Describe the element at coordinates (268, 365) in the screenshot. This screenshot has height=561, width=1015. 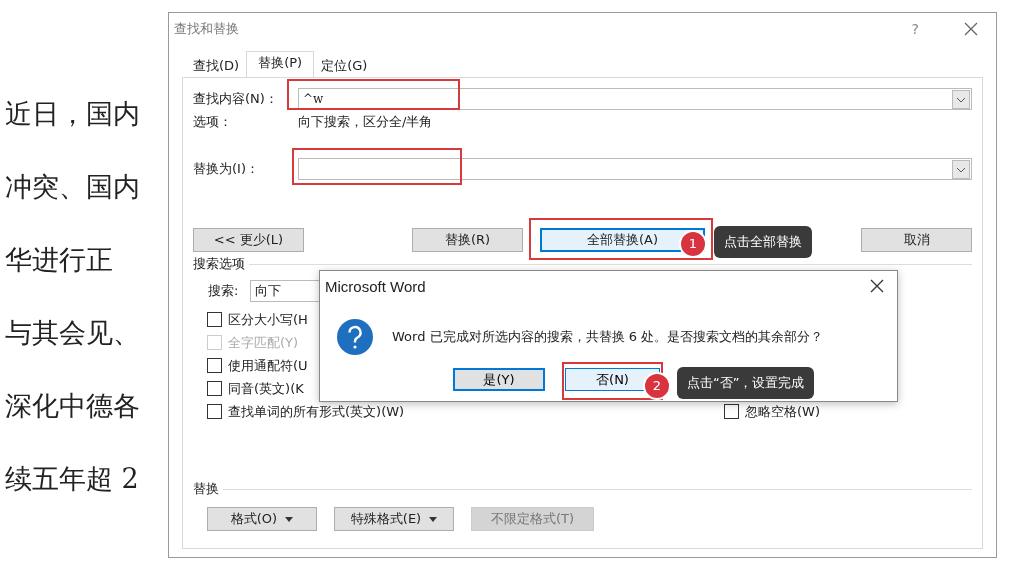
I see `checkbox-label: 使用通配符(U` at that location.